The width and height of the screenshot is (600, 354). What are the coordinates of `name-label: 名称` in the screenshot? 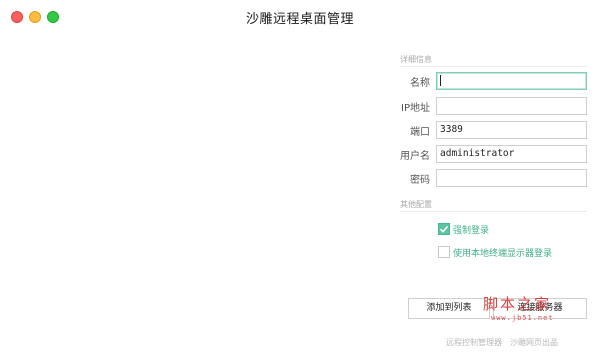 It's located at (420, 83).